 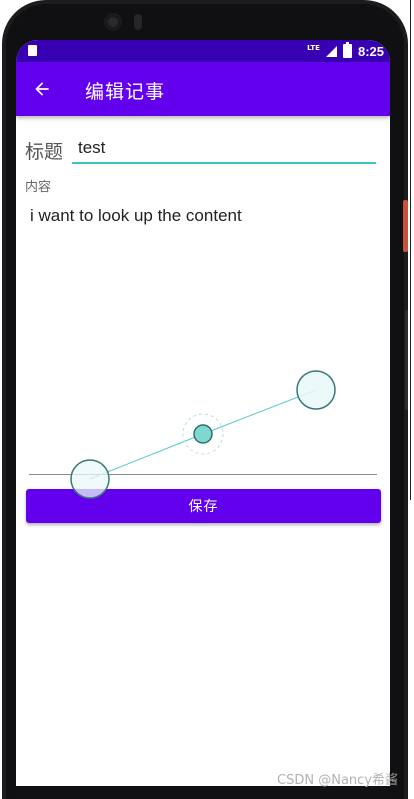 What do you see at coordinates (224, 149) in the screenshot?
I see `title-input` at bounding box center [224, 149].